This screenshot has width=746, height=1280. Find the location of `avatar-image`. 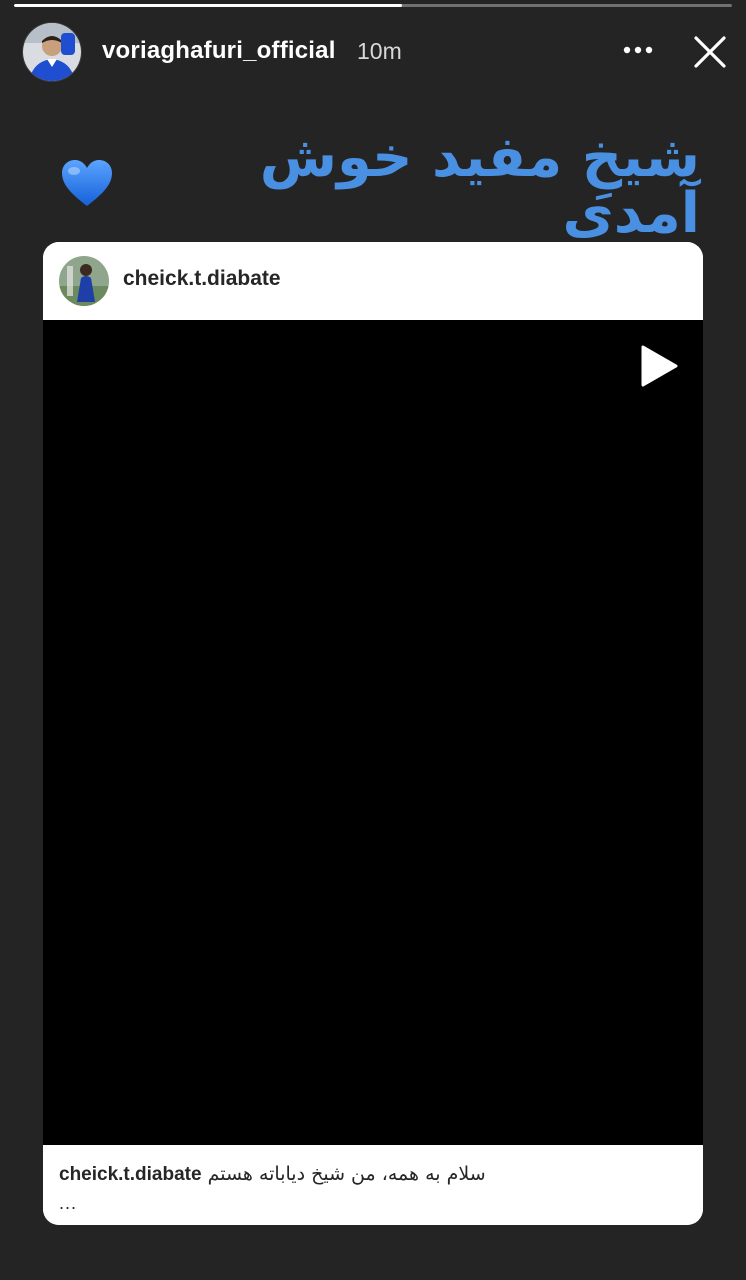

avatar-image is located at coordinates (52, 52).